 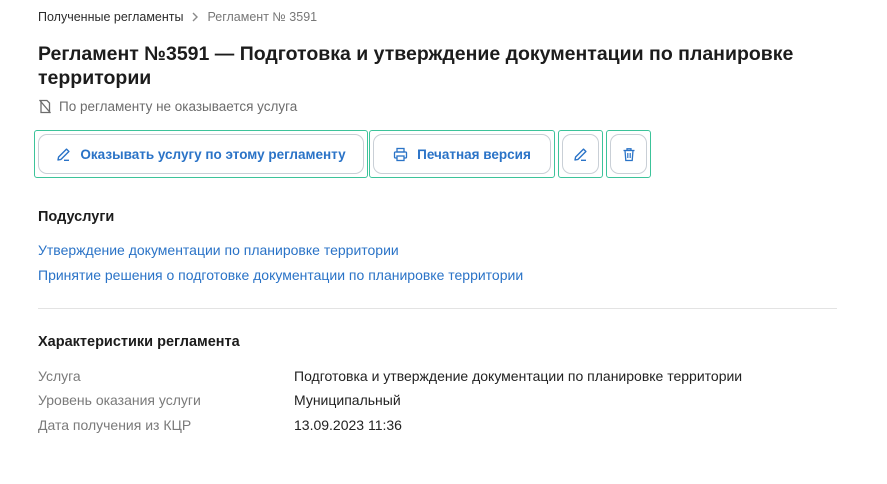 I want to click on no-service-notice: По регламенту не оказывается услуга, so click(x=167, y=106).